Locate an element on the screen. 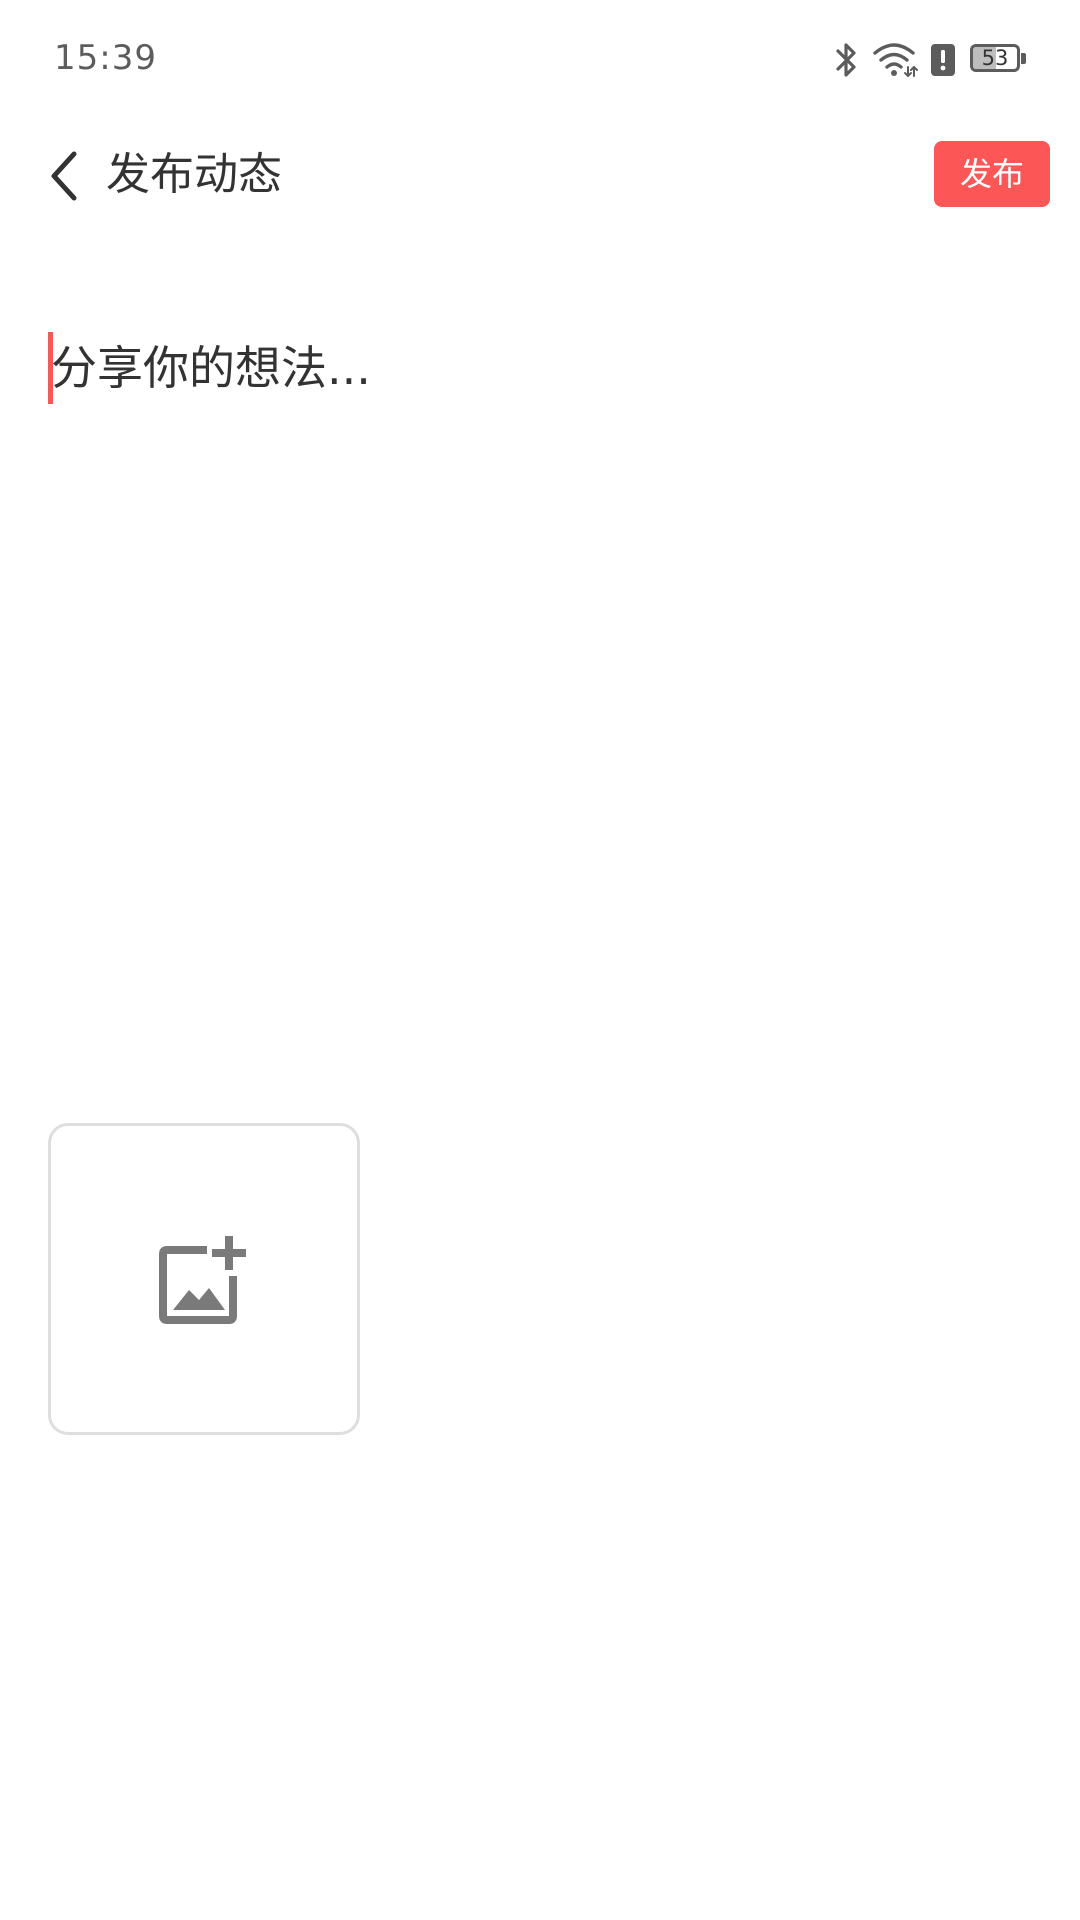  chevron-left-icon is located at coordinates (64, 176).